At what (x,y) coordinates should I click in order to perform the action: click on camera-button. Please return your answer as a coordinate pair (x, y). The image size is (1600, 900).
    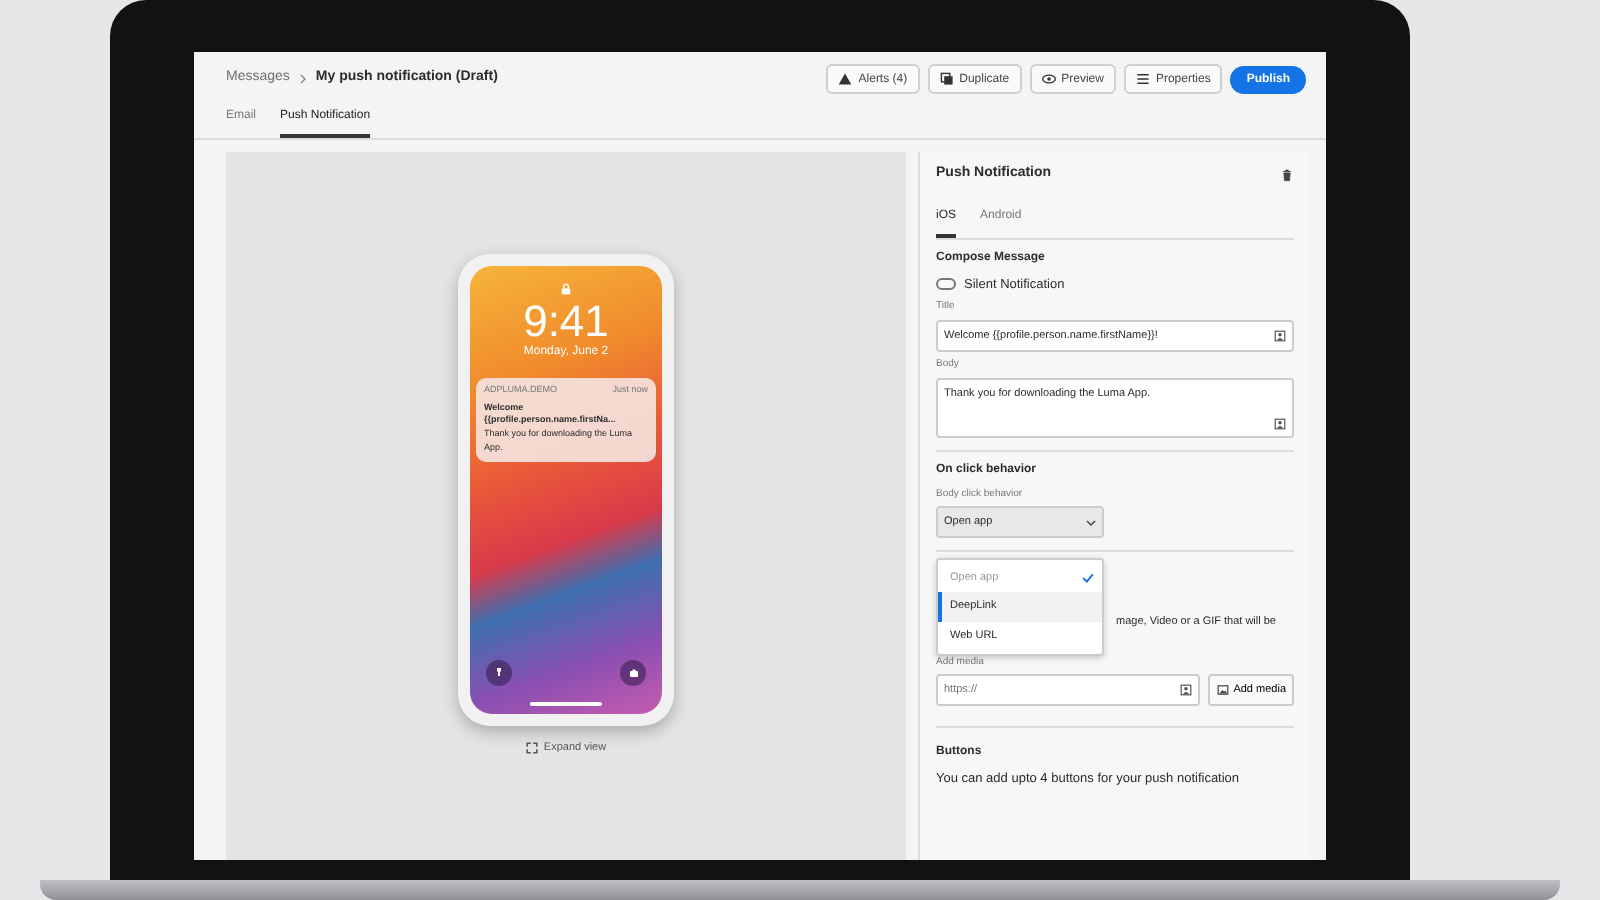
    Looking at the image, I should click on (633, 672).